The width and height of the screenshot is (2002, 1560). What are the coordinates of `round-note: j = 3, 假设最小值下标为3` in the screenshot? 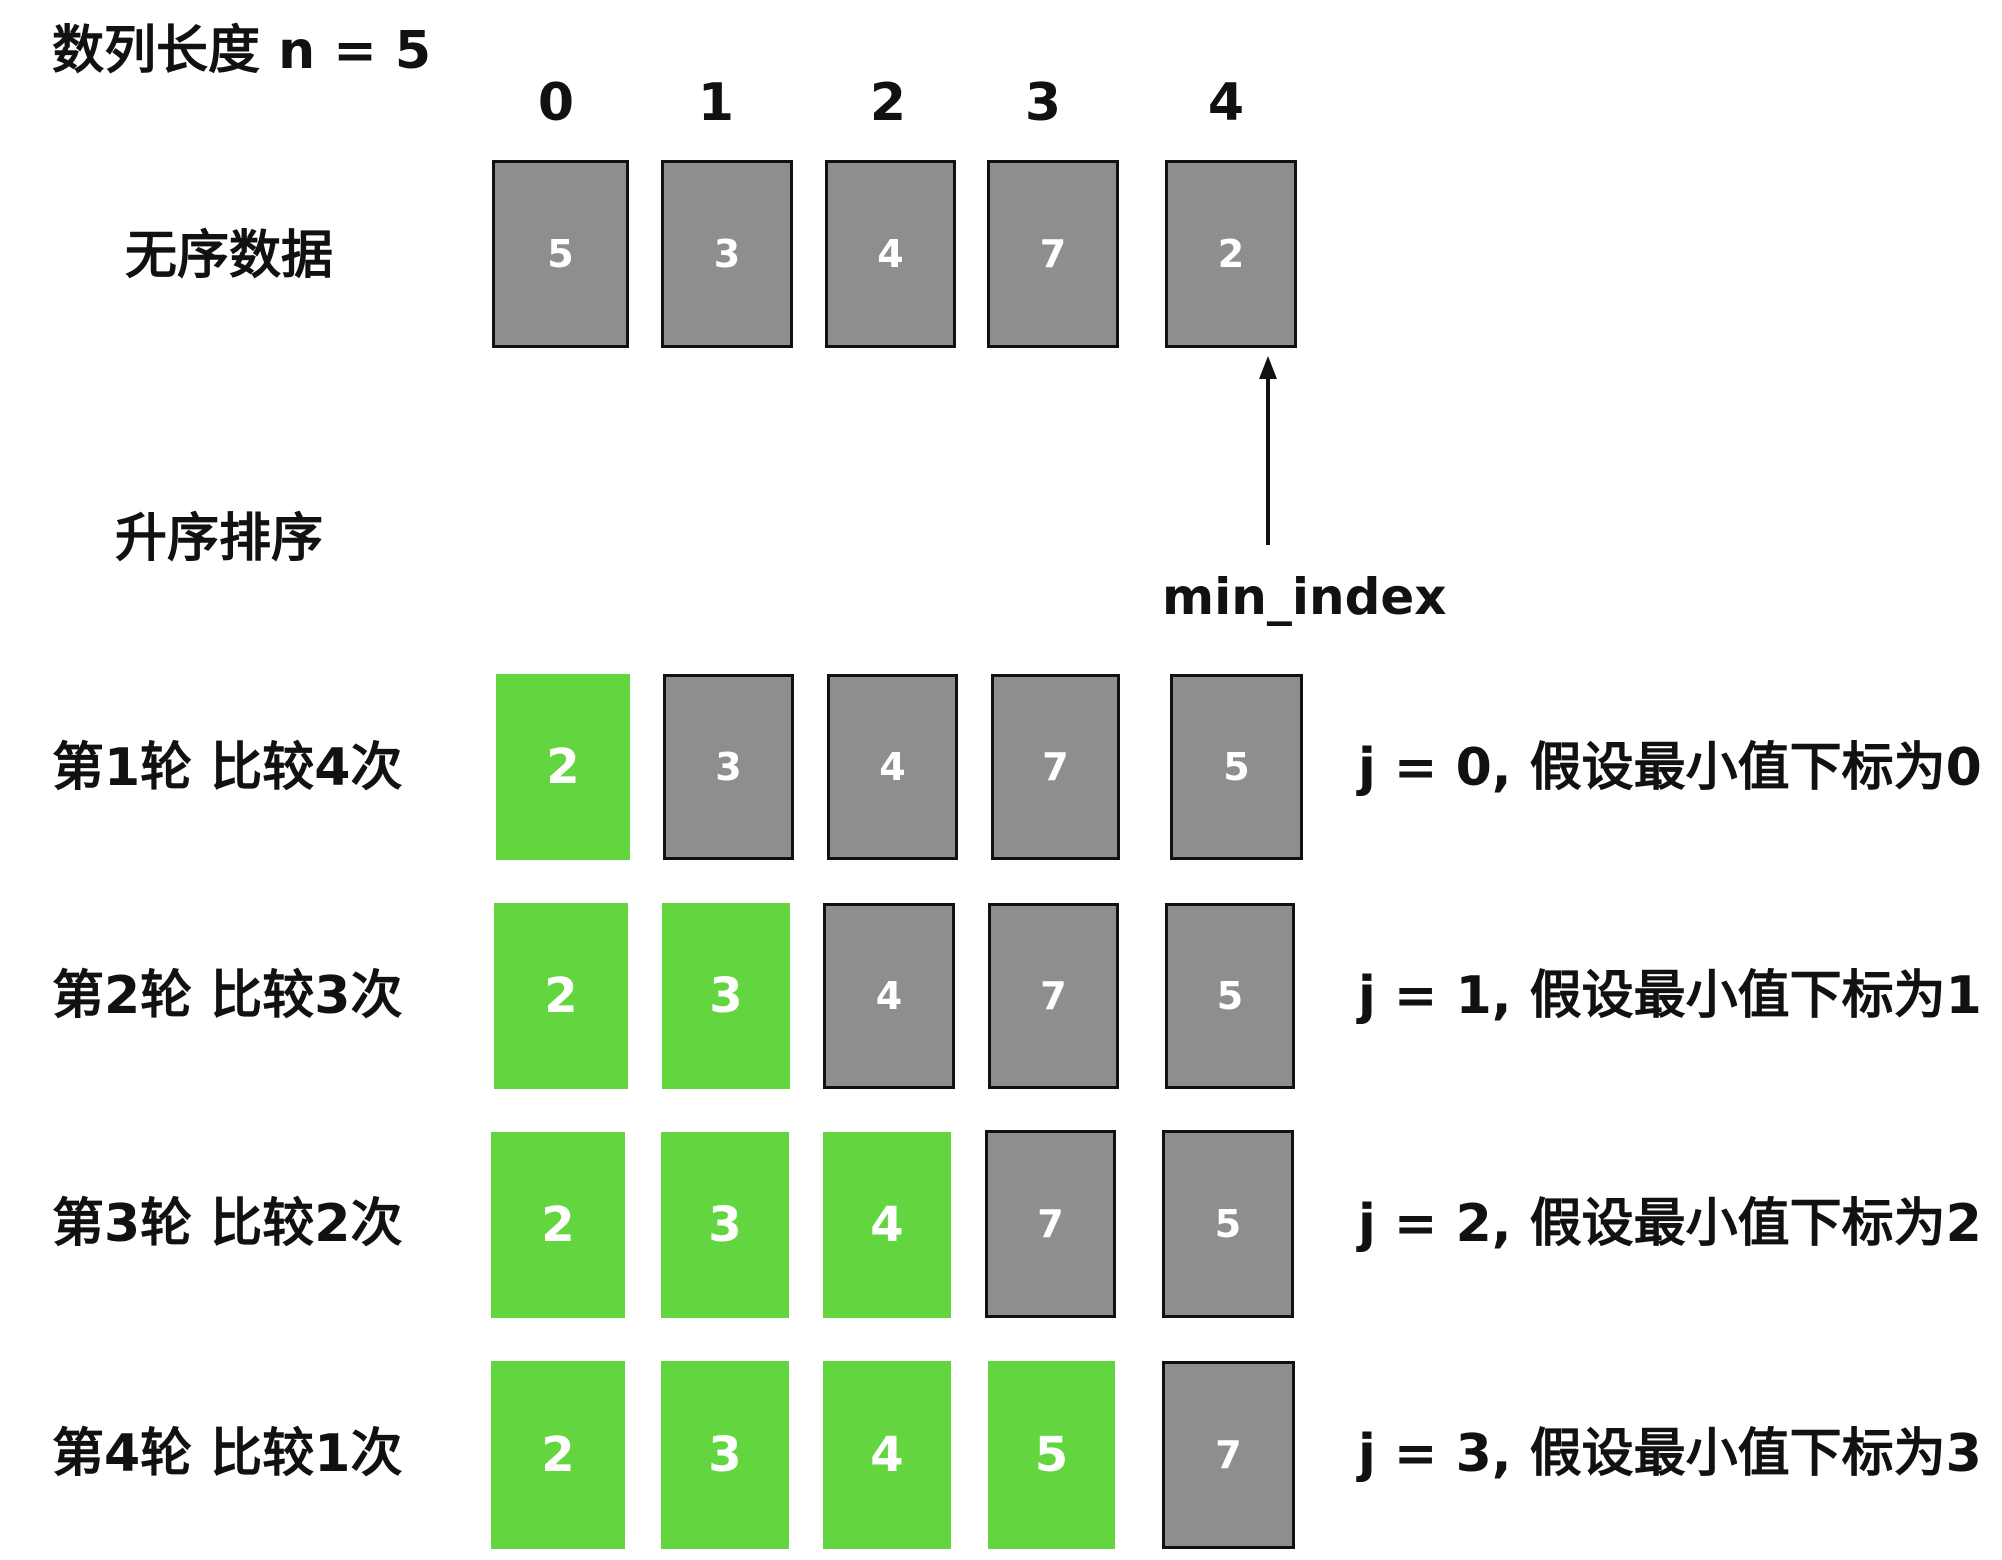 It's located at (1670, 1454).